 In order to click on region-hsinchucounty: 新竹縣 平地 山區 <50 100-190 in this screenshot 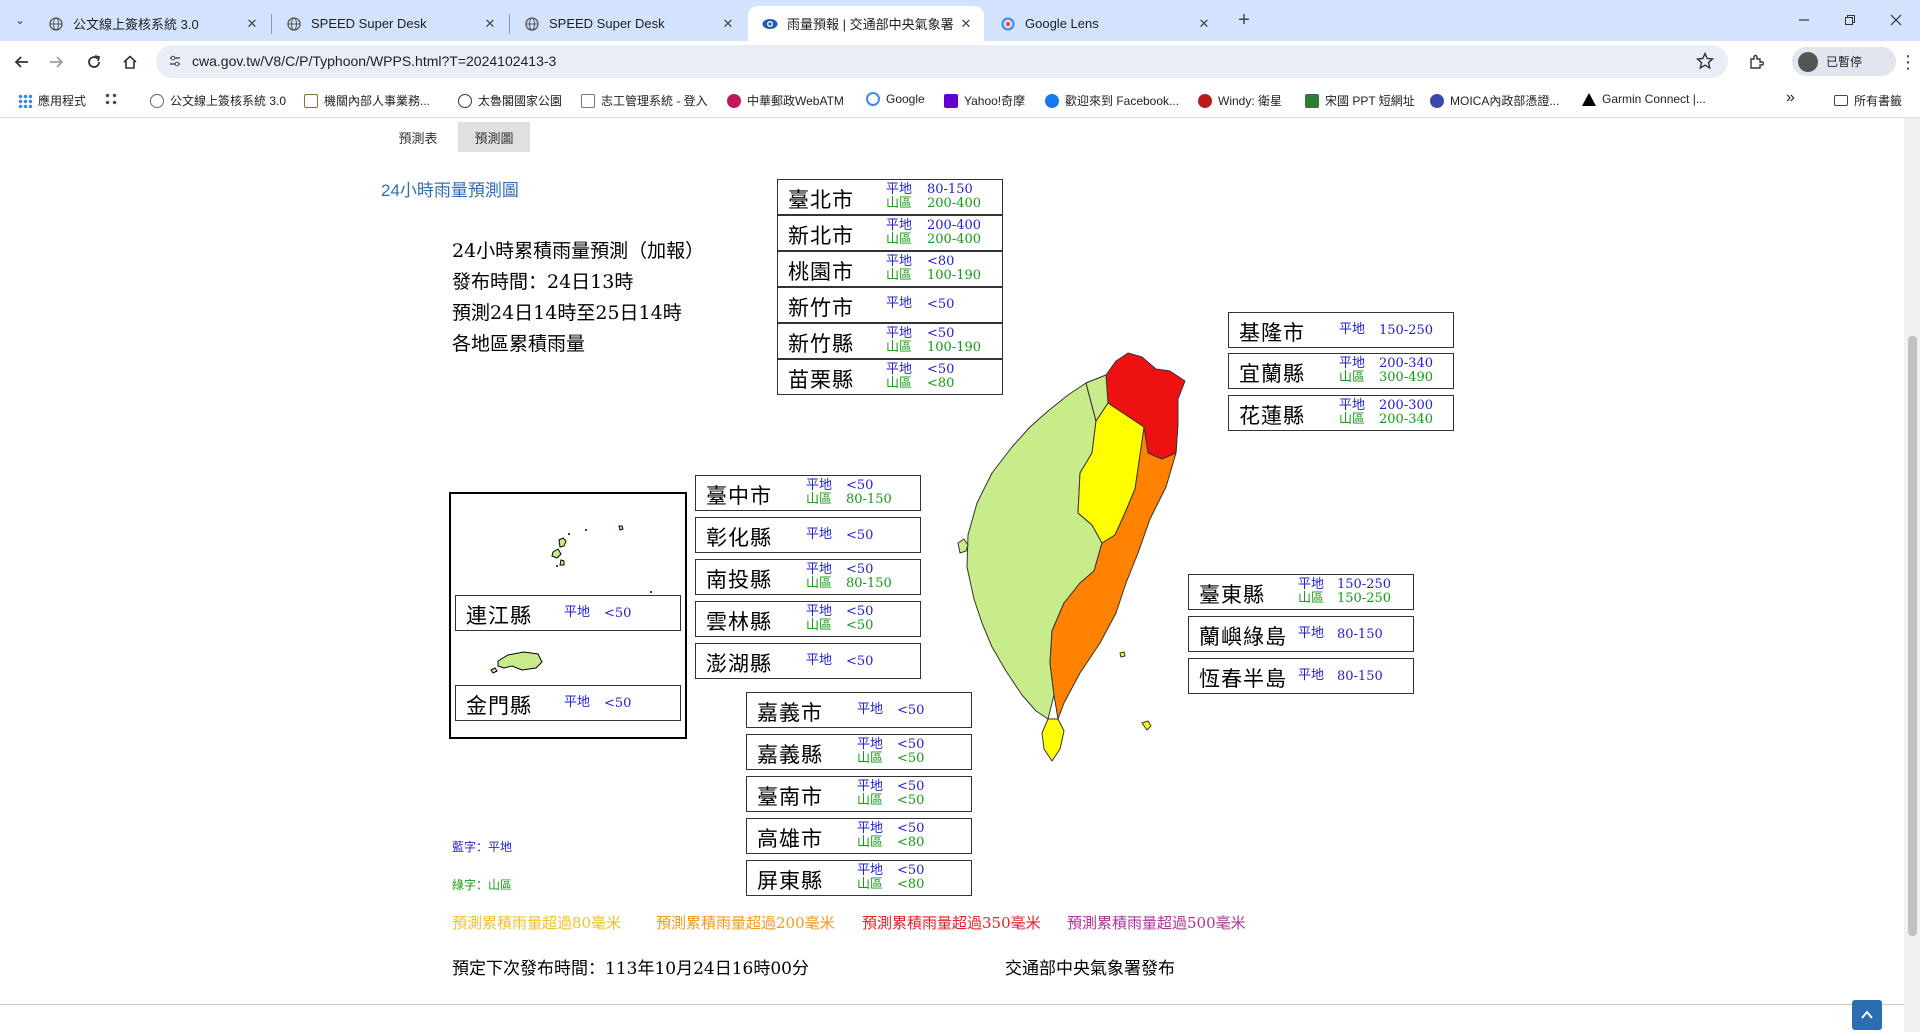, I will do `click(890, 341)`.